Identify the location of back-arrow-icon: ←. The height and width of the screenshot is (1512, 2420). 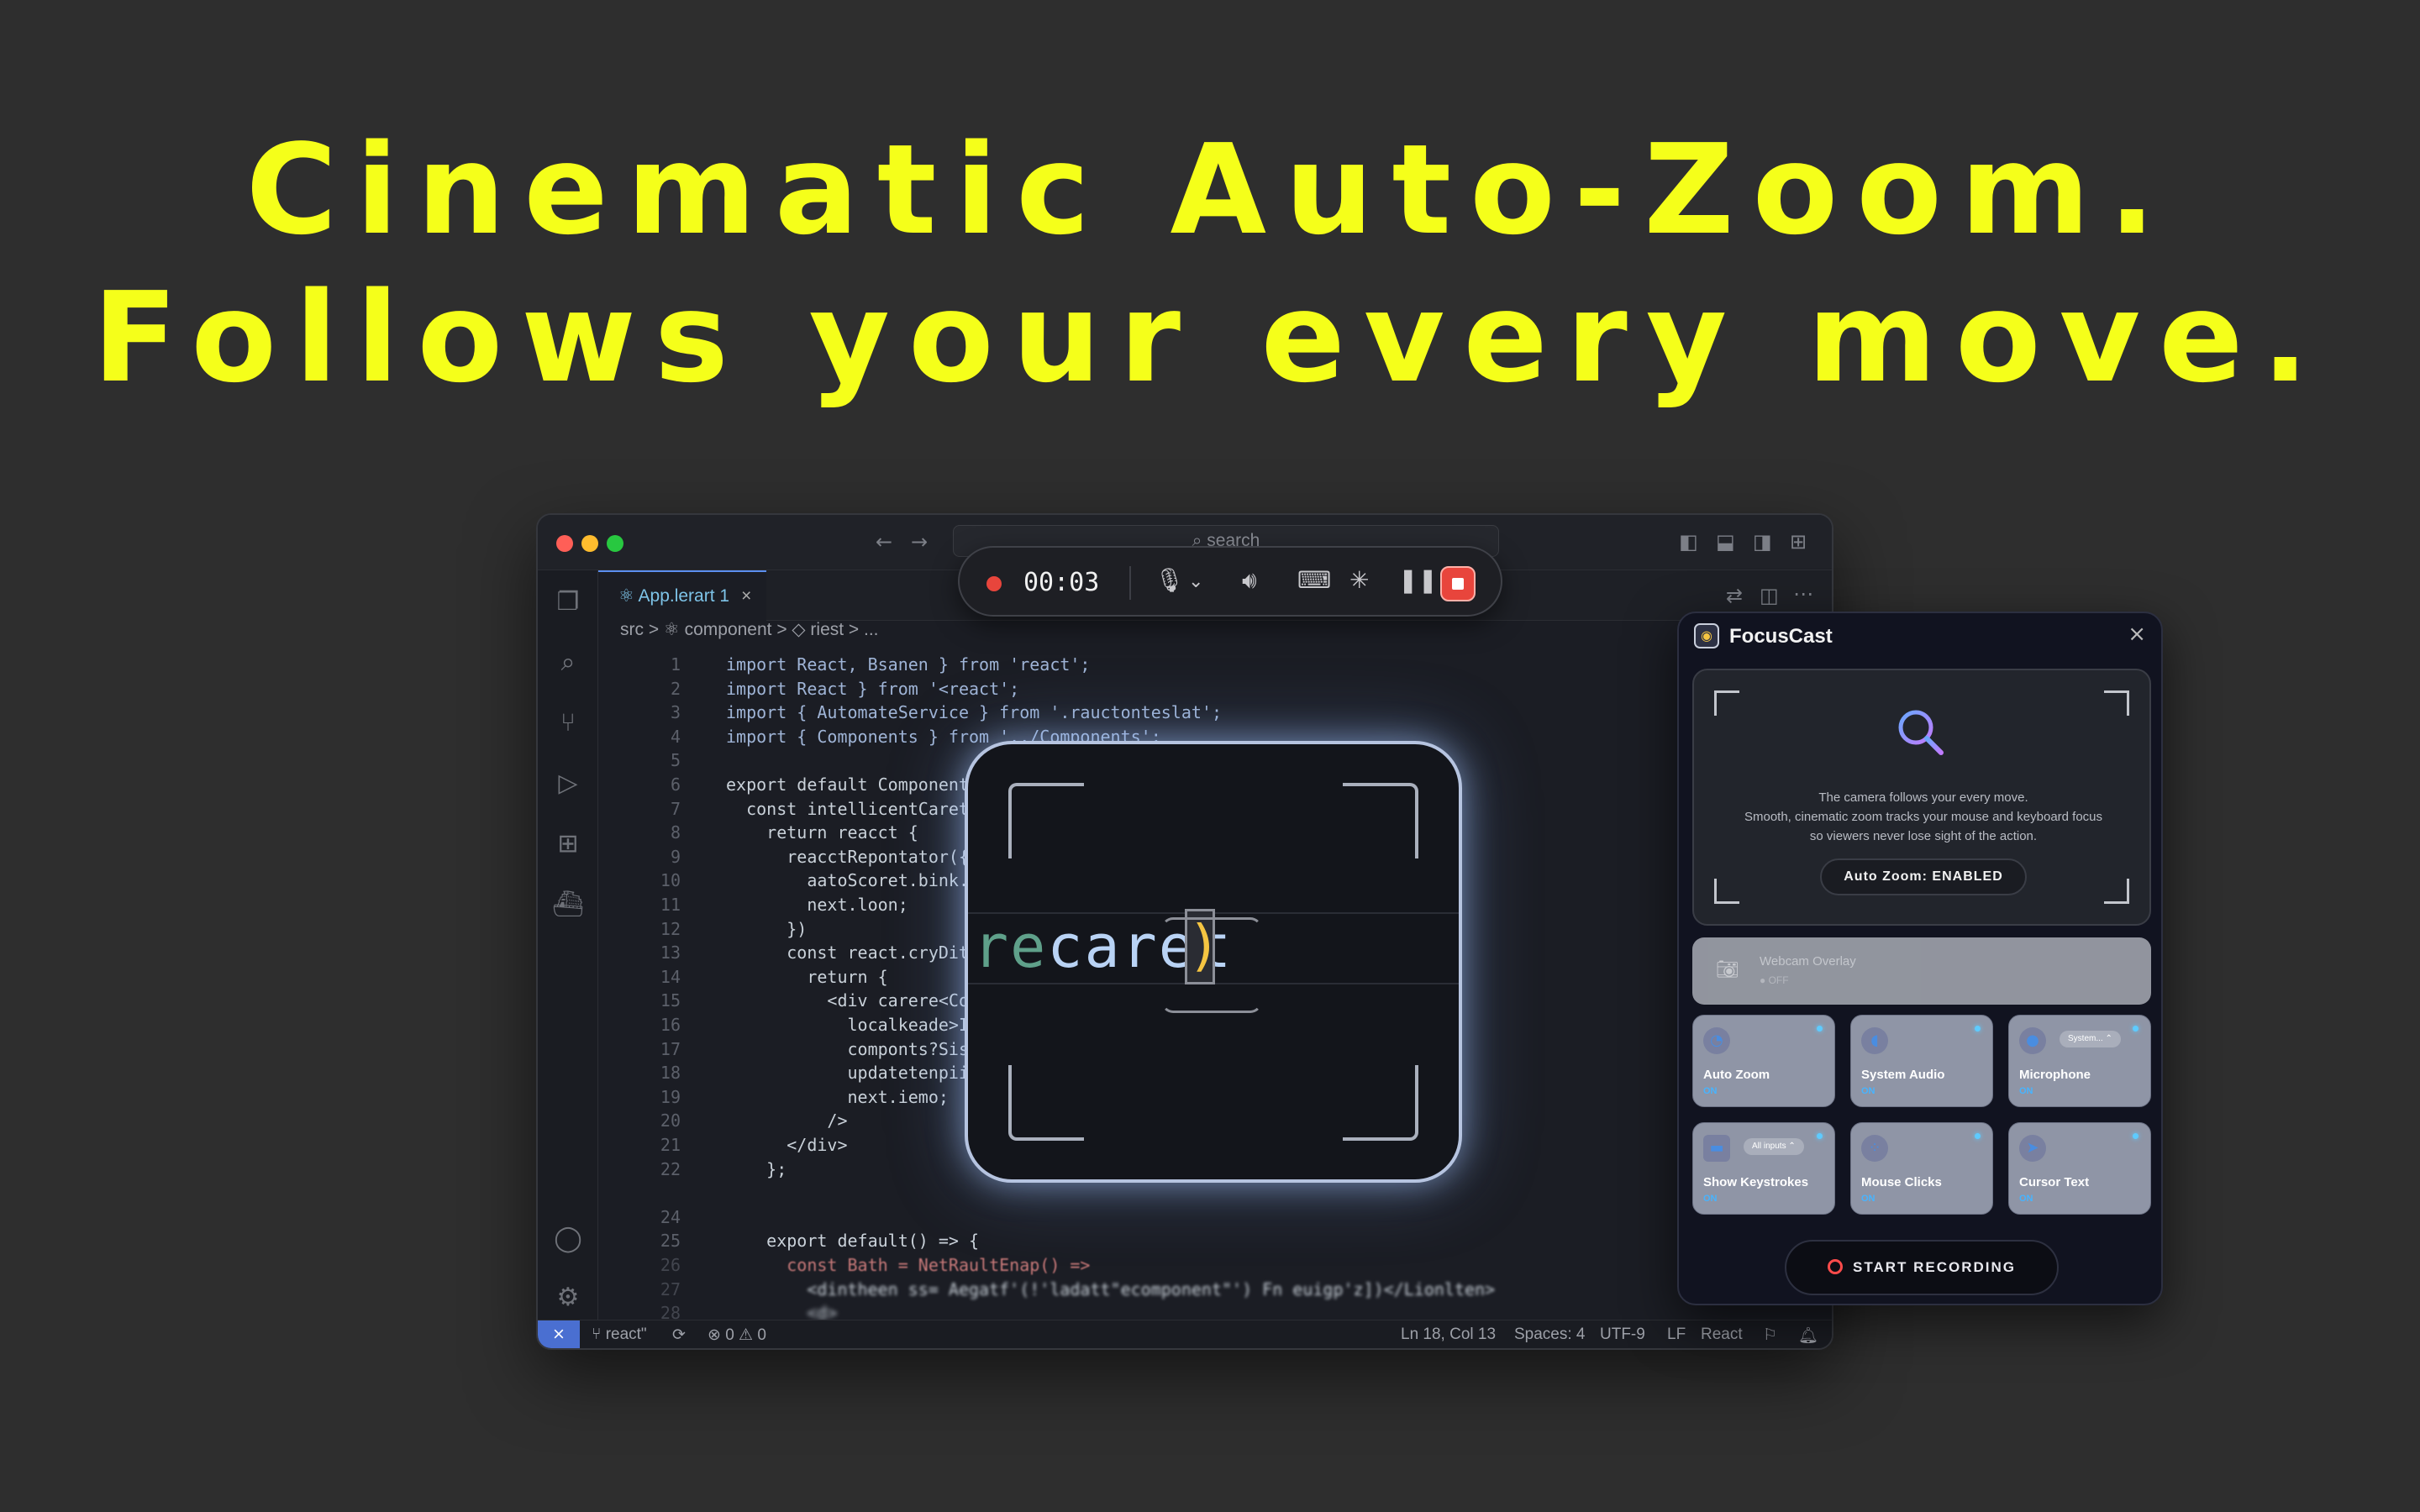
(884, 542).